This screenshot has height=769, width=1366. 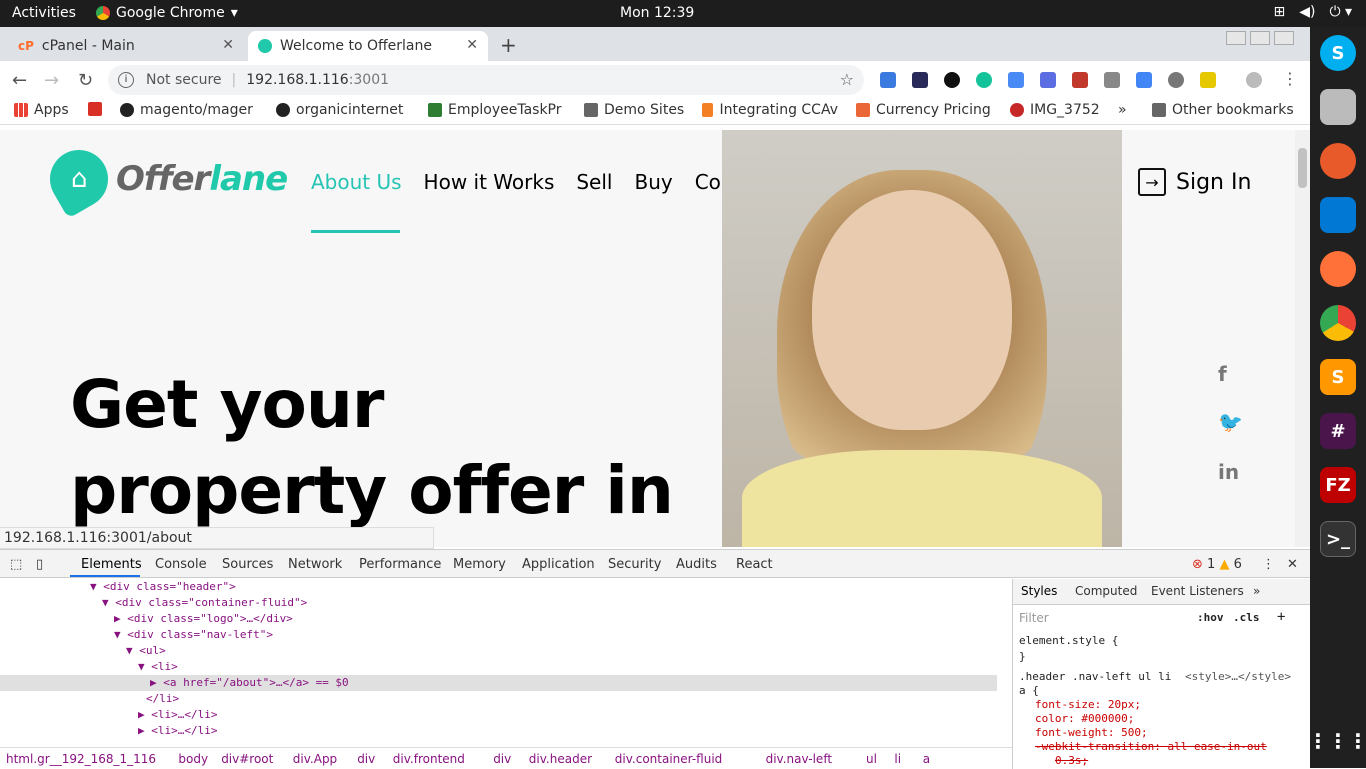 What do you see at coordinates (1071, 760) in the screenshot?
I see `style-prop: 0.3s;` at bounding box center [1071, 760].